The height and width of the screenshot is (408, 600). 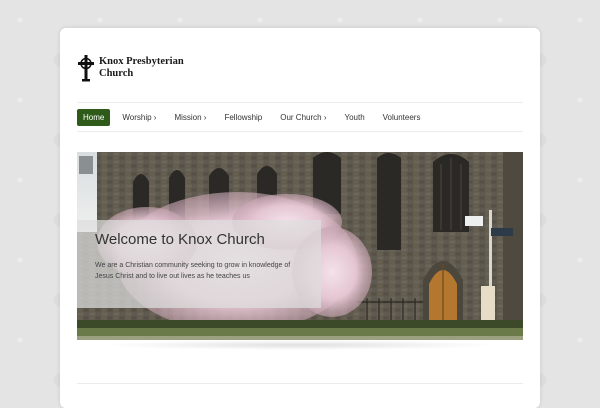 What do you see at coordinates (243, 117) in the screenshot?
I see `nav-item-fellowship: Fellowship` at bounding box center [243, 117].